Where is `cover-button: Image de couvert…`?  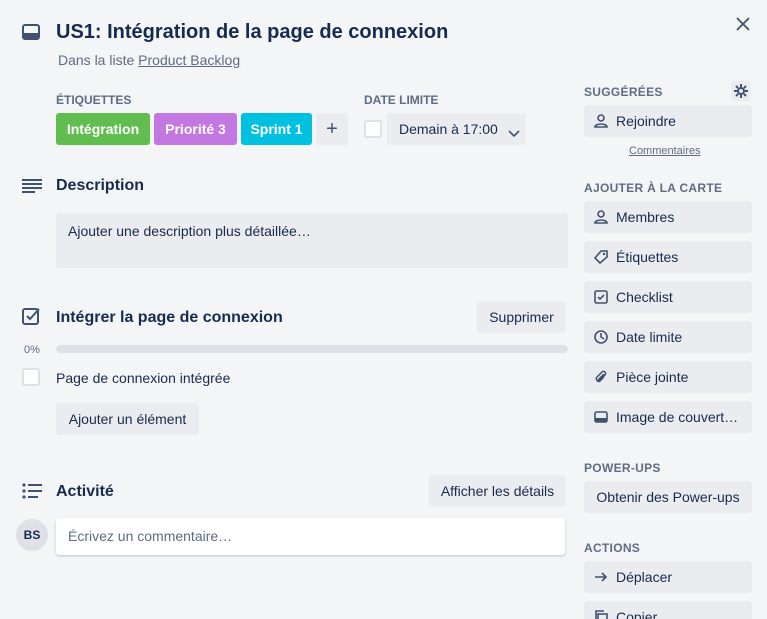
cover-button: Image de couvert… is located at coordinates (668, 417).